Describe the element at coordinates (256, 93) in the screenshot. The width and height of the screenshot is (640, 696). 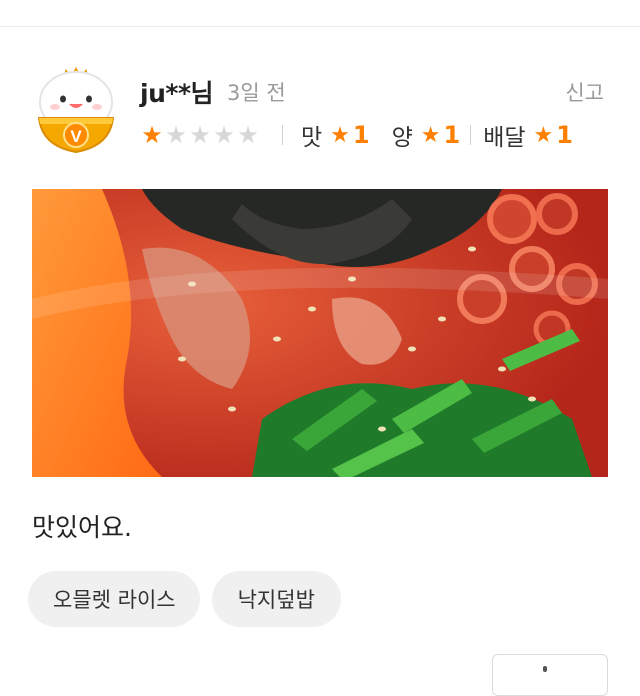
I see `review-time: 3일 전` at that location.